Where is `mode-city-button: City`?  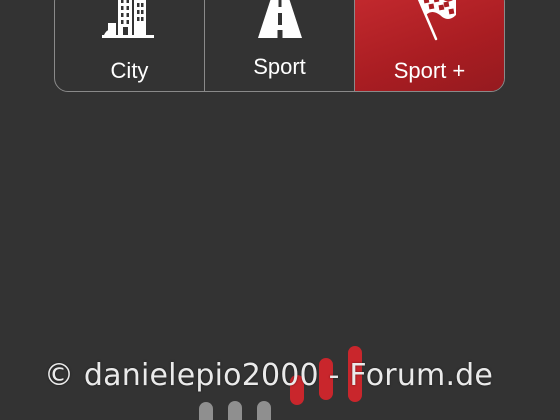 mode-city-button: City is located at coordinates (129, 45).